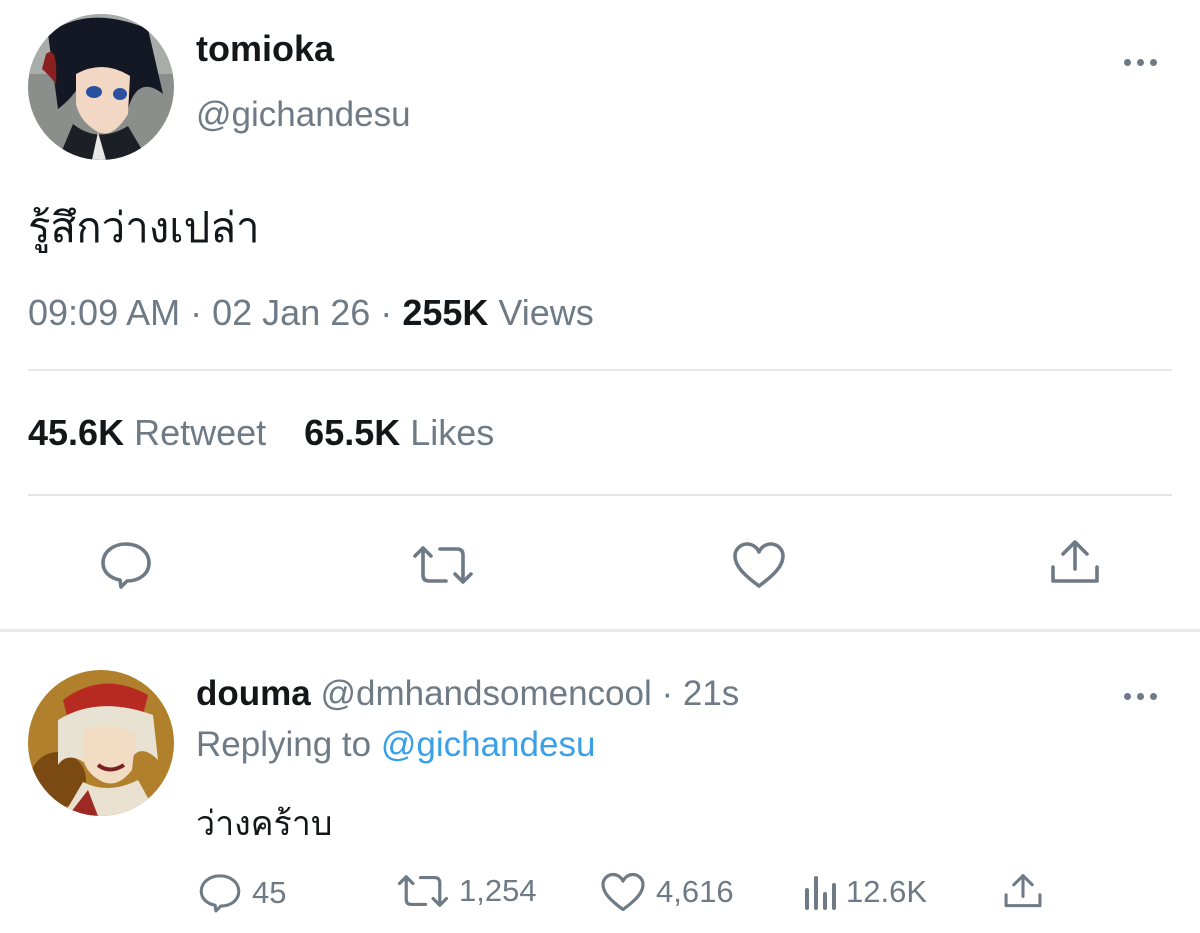 The image size is (1200, 933). I want to click on engagement-stats: 45.6K Retweet 65.5K Likes, so click(261, 433).